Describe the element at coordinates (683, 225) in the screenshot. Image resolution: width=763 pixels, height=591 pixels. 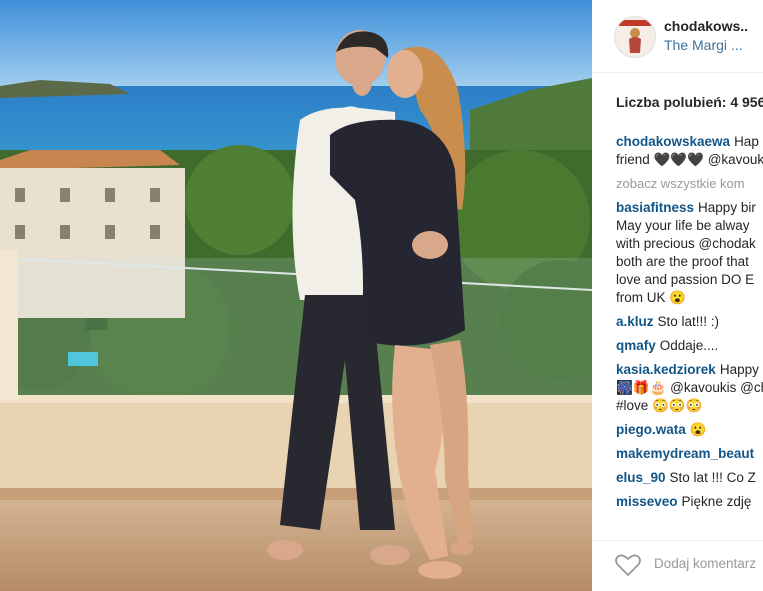
I see `comment-text: May your life be alway` at that location.